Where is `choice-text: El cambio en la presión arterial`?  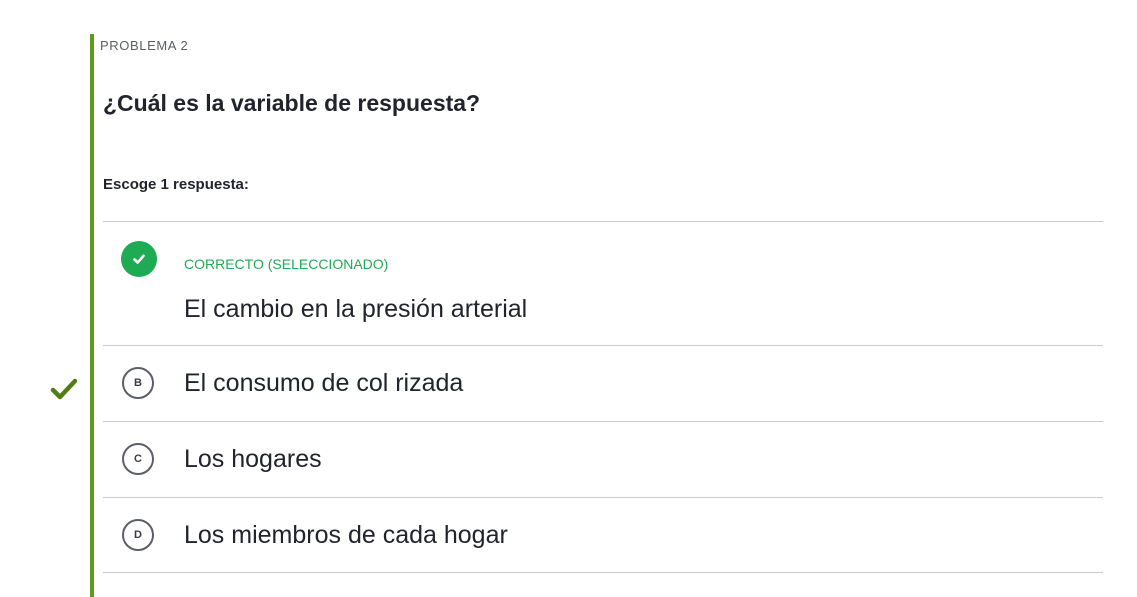 choice-text: El cambio en la presión arterial is located at coordinates (356, 309).